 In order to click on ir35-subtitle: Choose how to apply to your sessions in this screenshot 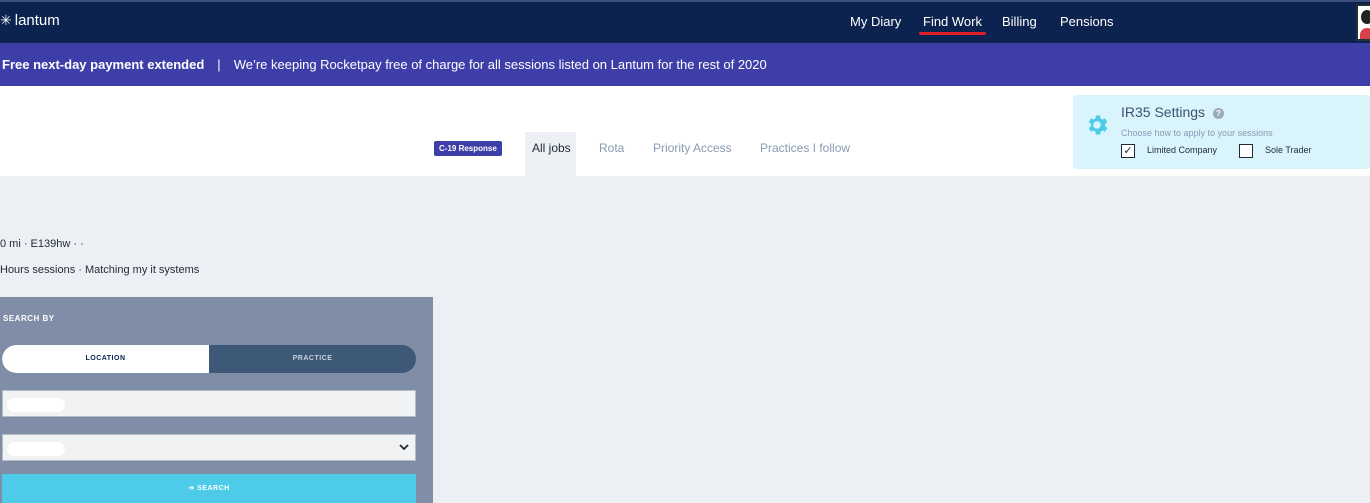, I will do `click(1197, 133)`.